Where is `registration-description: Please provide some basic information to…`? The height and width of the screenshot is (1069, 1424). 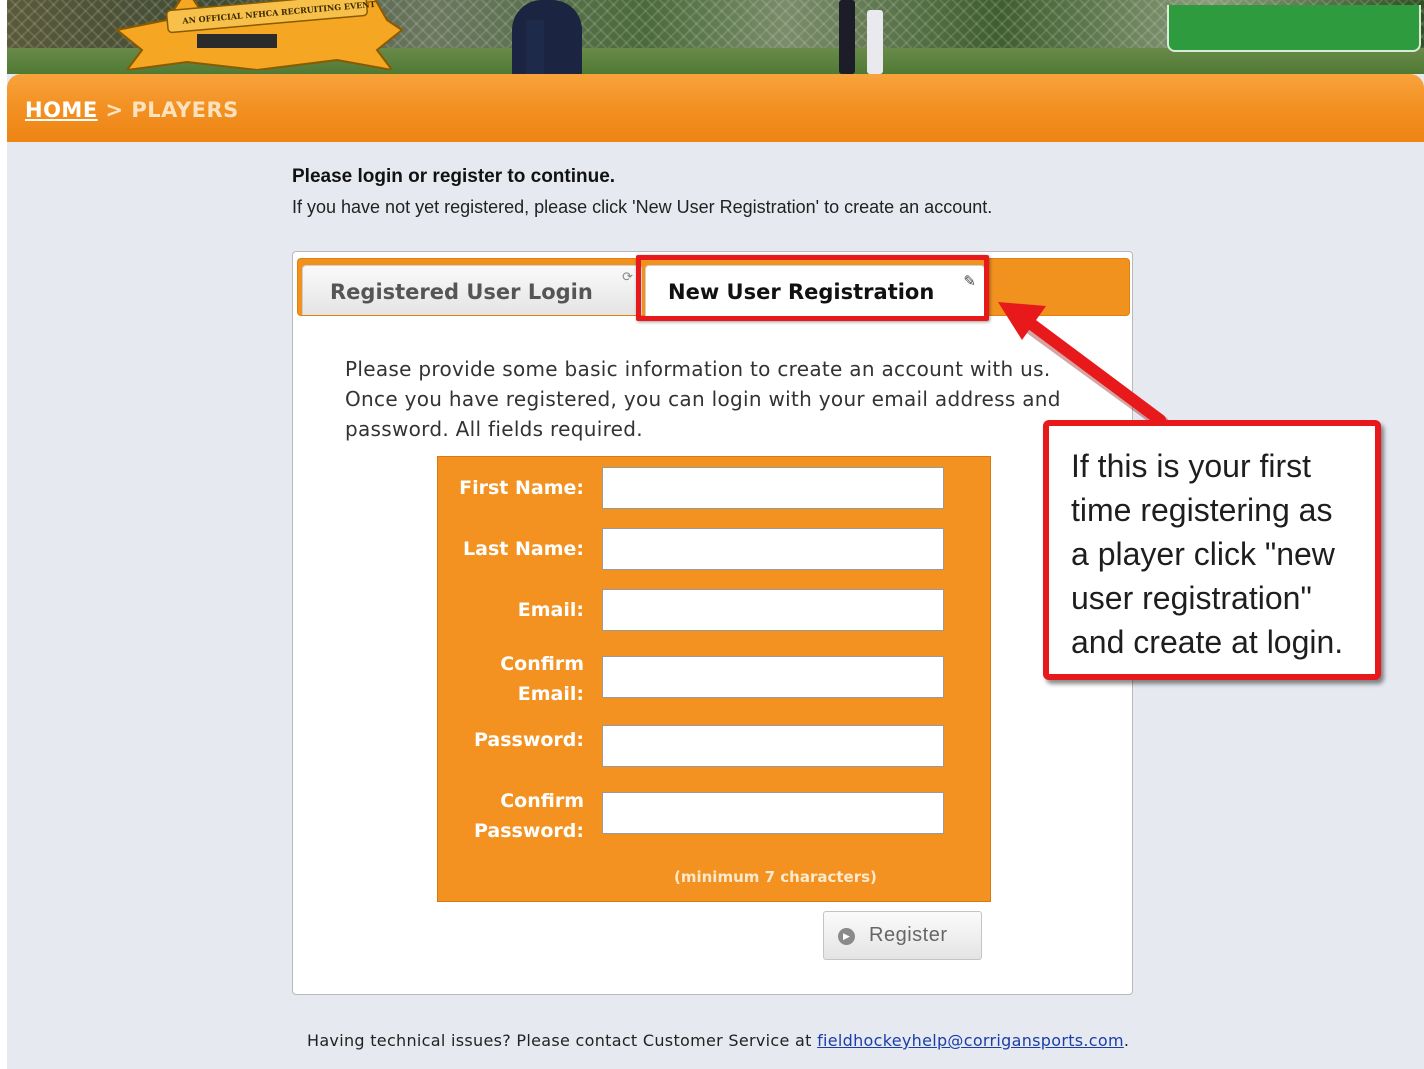 registration-description: Please provide some basic information to… is located at coordinates (703, 399).